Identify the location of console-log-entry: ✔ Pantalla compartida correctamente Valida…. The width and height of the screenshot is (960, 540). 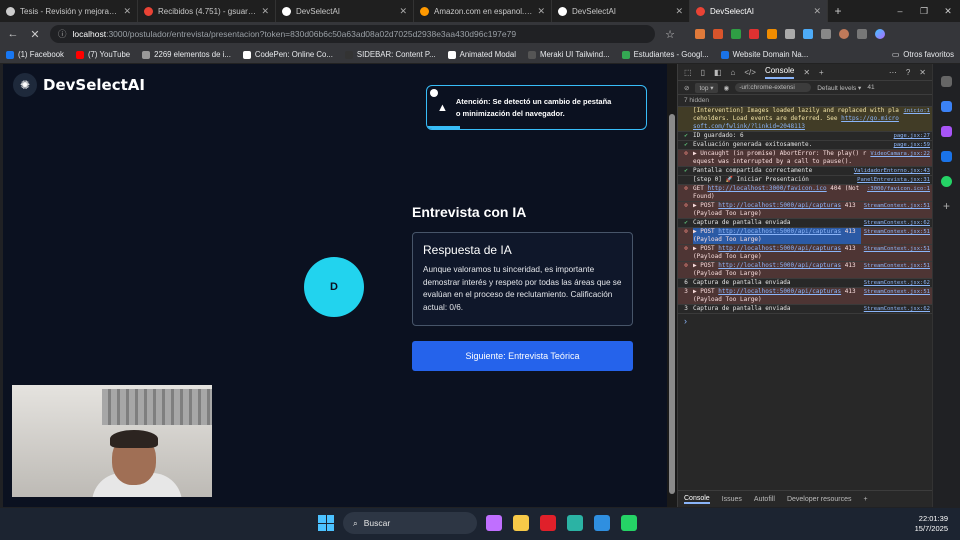
(805, 171).